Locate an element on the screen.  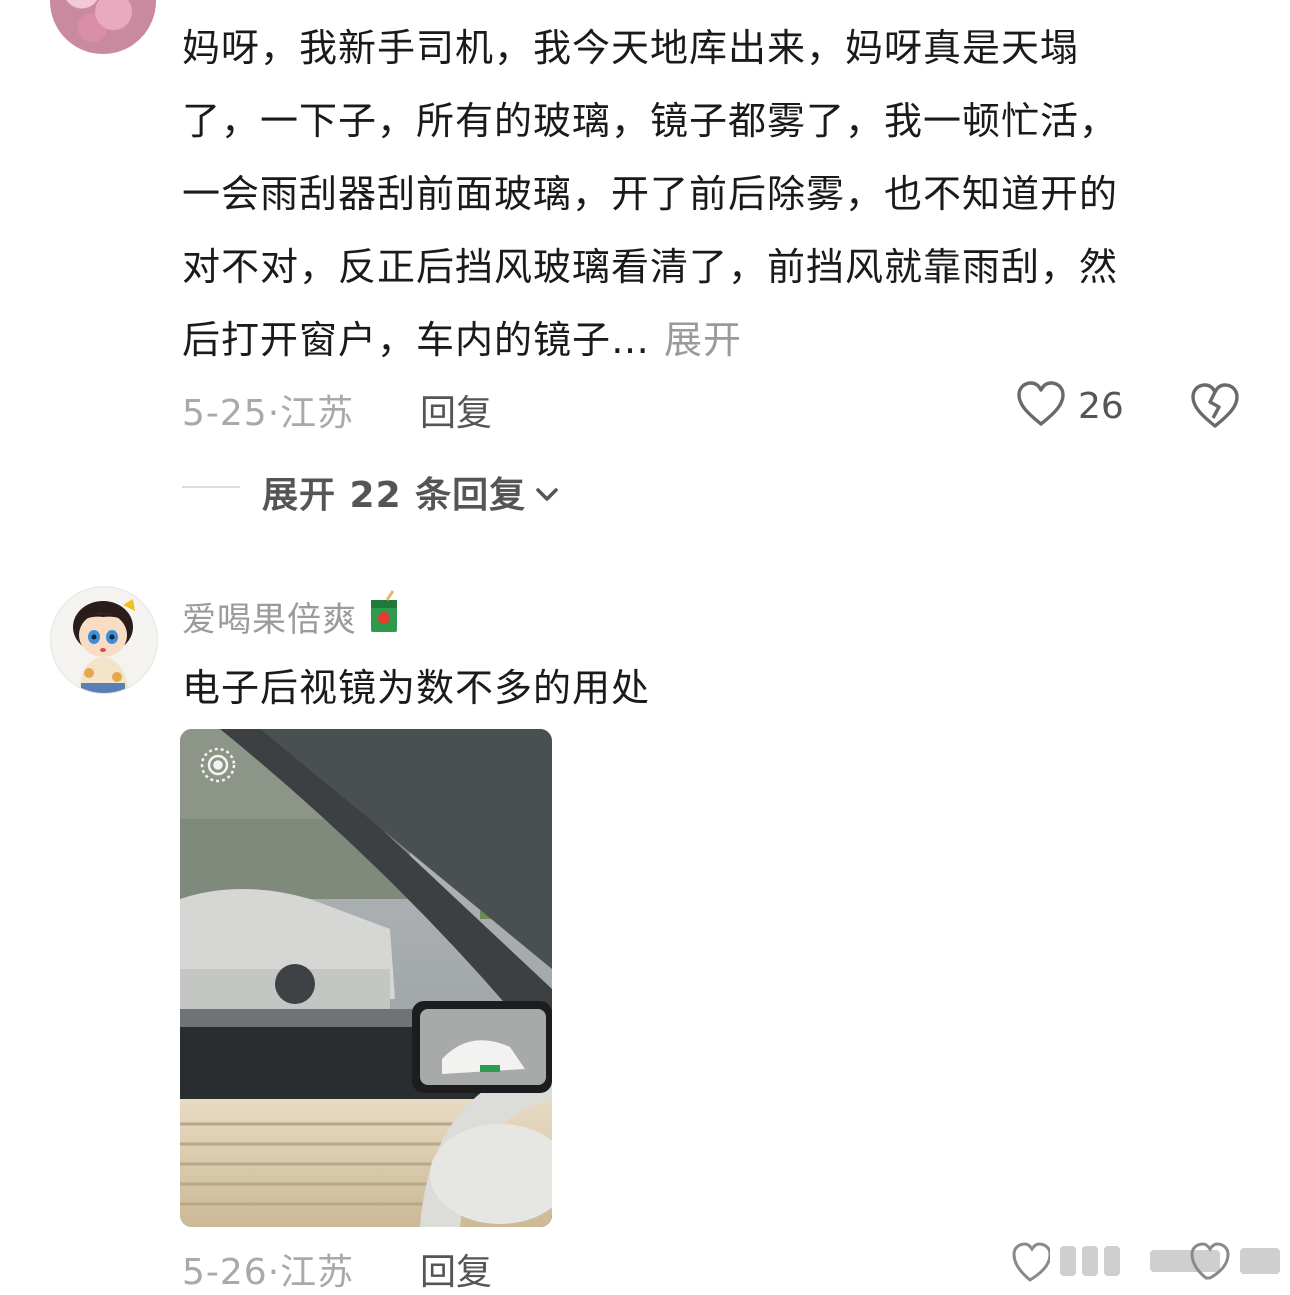
username-row: 爱喝果倍爽 is located at coordinates (291, 616).